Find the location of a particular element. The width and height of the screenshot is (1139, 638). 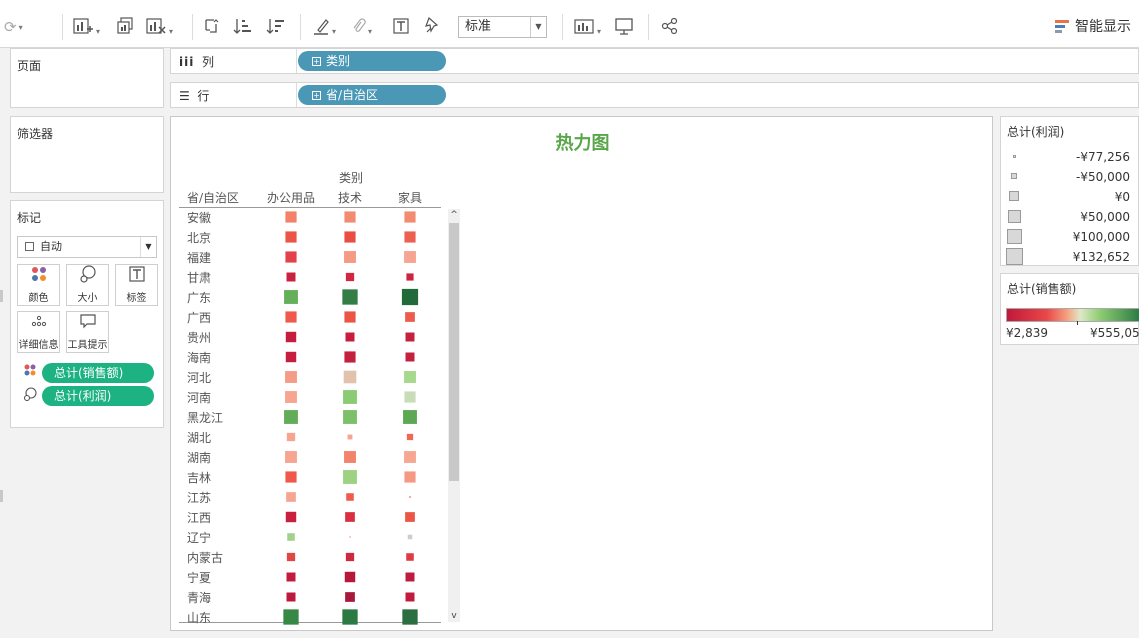

clear-sheet-icon: ▾ is located at coordinates (159, 27).